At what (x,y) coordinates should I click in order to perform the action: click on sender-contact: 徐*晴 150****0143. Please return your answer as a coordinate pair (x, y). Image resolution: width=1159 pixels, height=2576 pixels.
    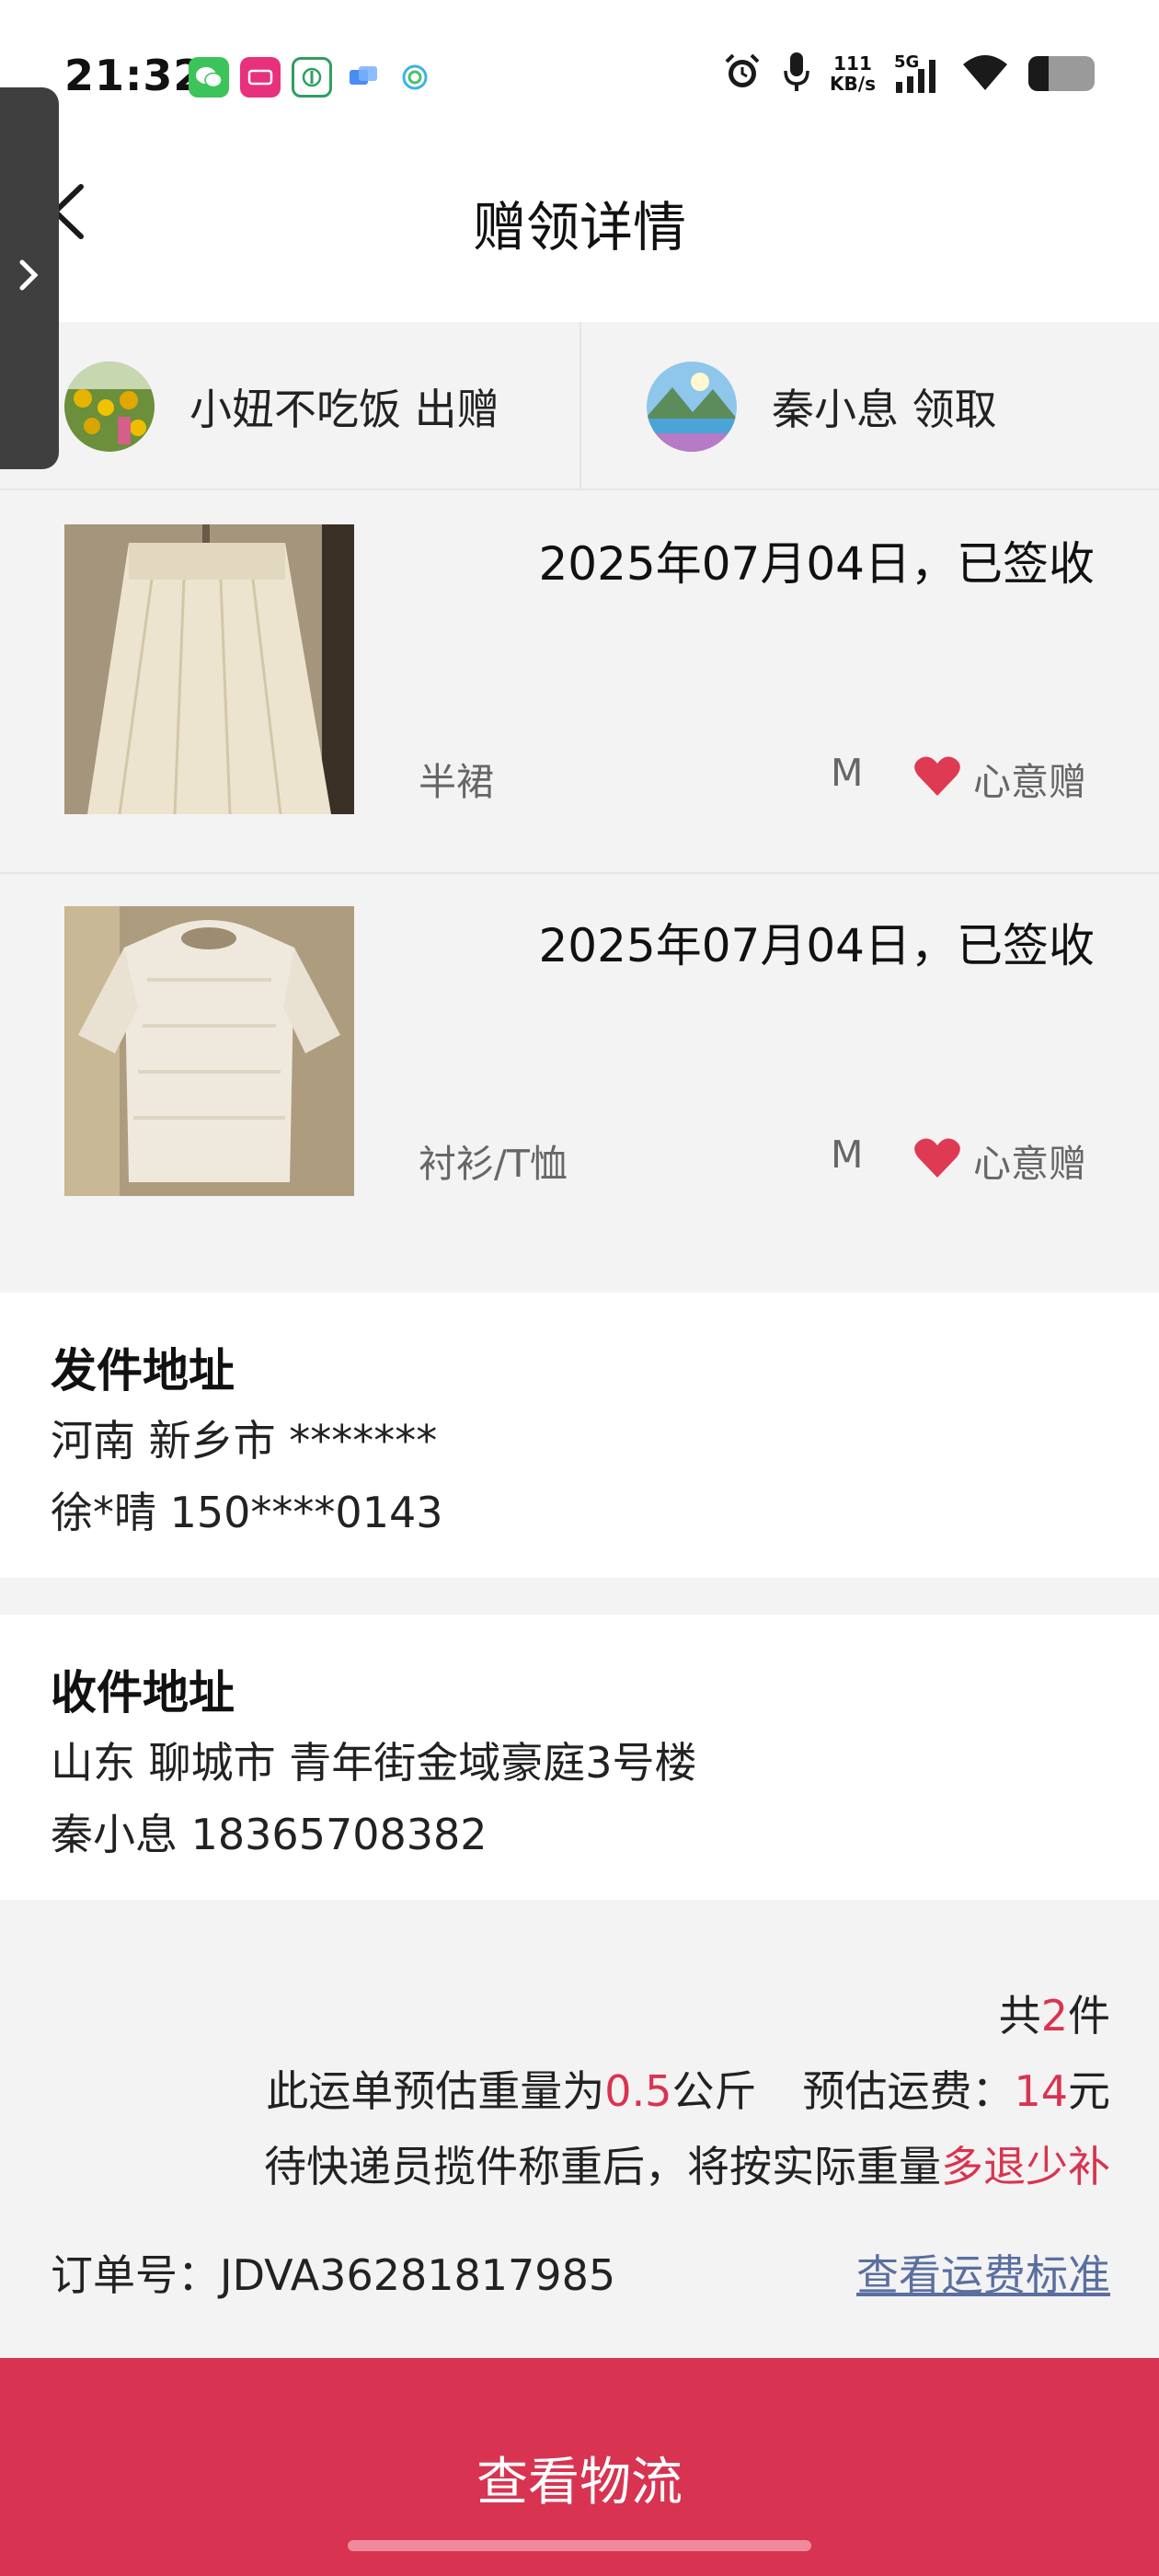
    Looking at the image, I should click on (247, 1512).